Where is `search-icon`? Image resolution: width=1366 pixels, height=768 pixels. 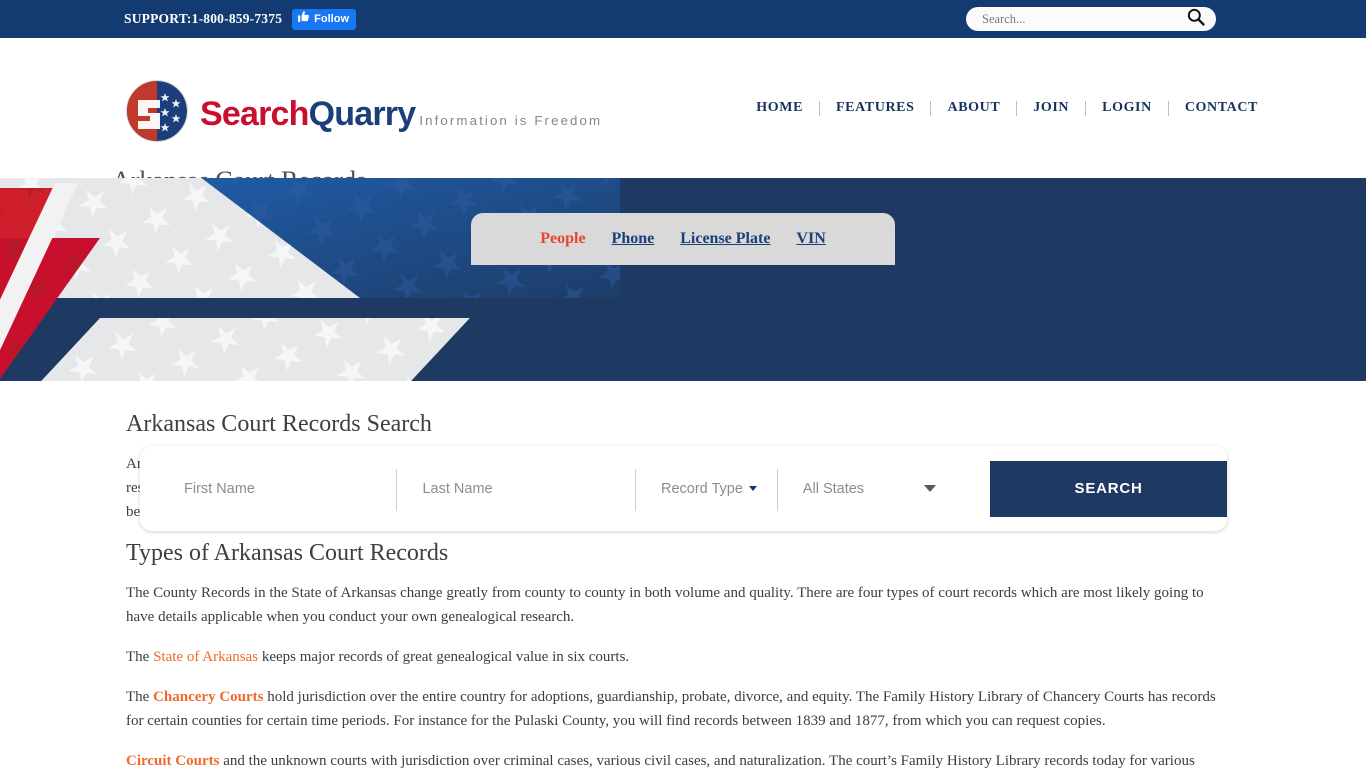
search-icon is located at coordinates (1196, 19).